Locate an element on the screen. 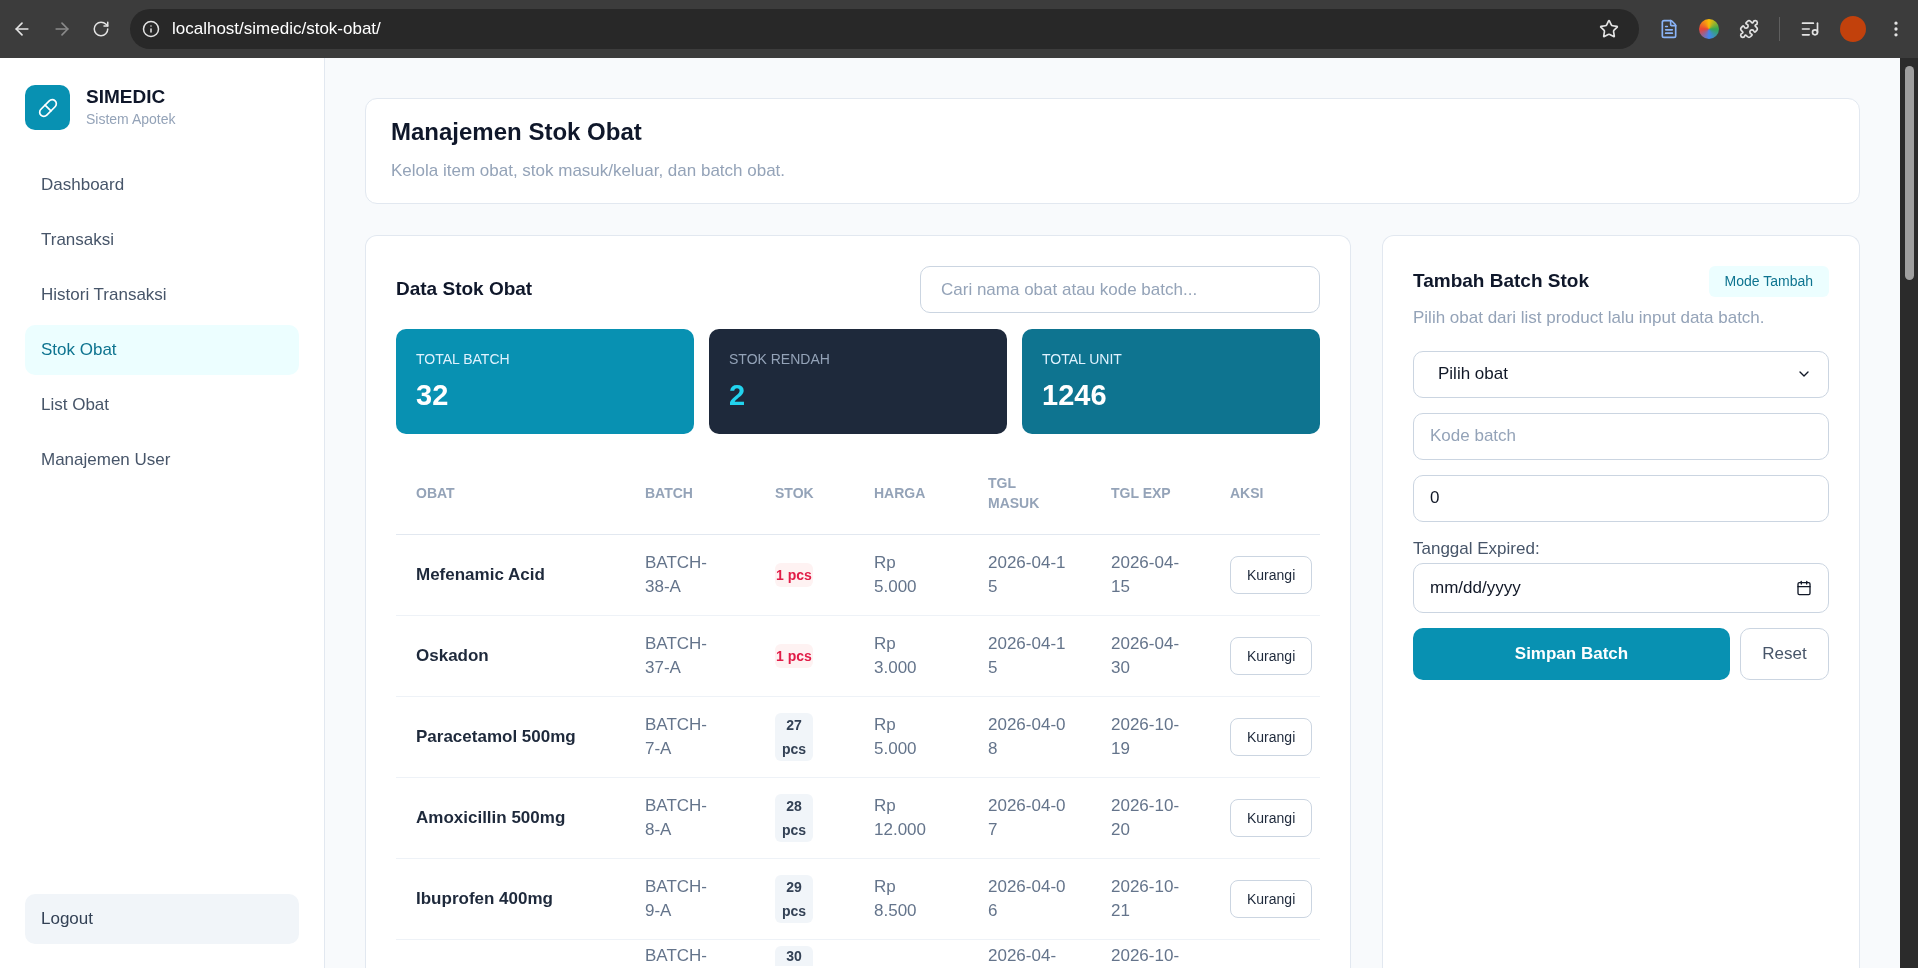 This screenshot has width=1918, height=968. column-header: AKSI is located at coordinates (1247, 493).